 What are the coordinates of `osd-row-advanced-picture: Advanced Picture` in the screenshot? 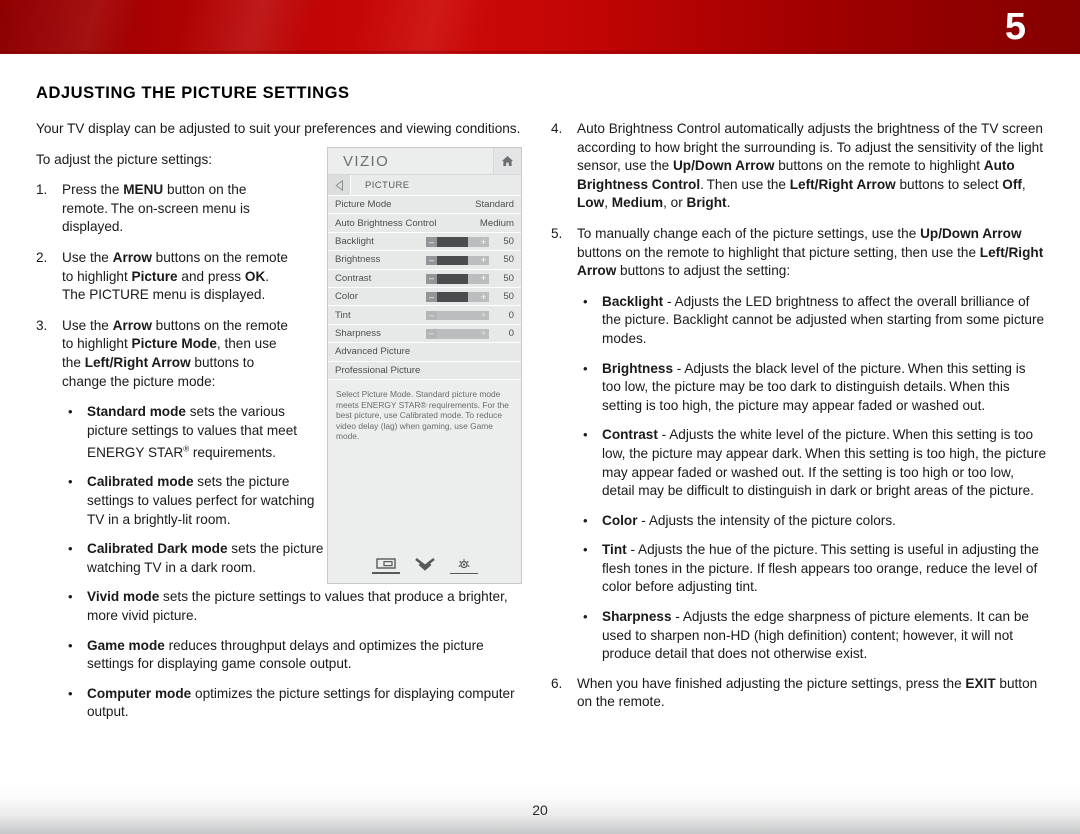 It's located at (424, 352).